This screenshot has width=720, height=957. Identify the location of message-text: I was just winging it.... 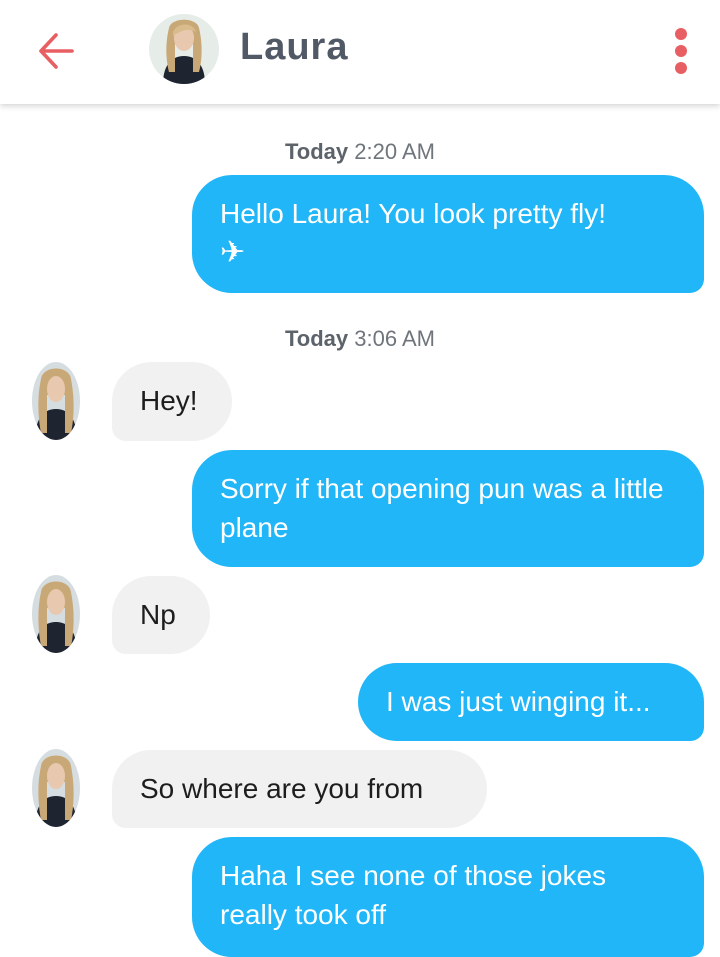
(518, 701).